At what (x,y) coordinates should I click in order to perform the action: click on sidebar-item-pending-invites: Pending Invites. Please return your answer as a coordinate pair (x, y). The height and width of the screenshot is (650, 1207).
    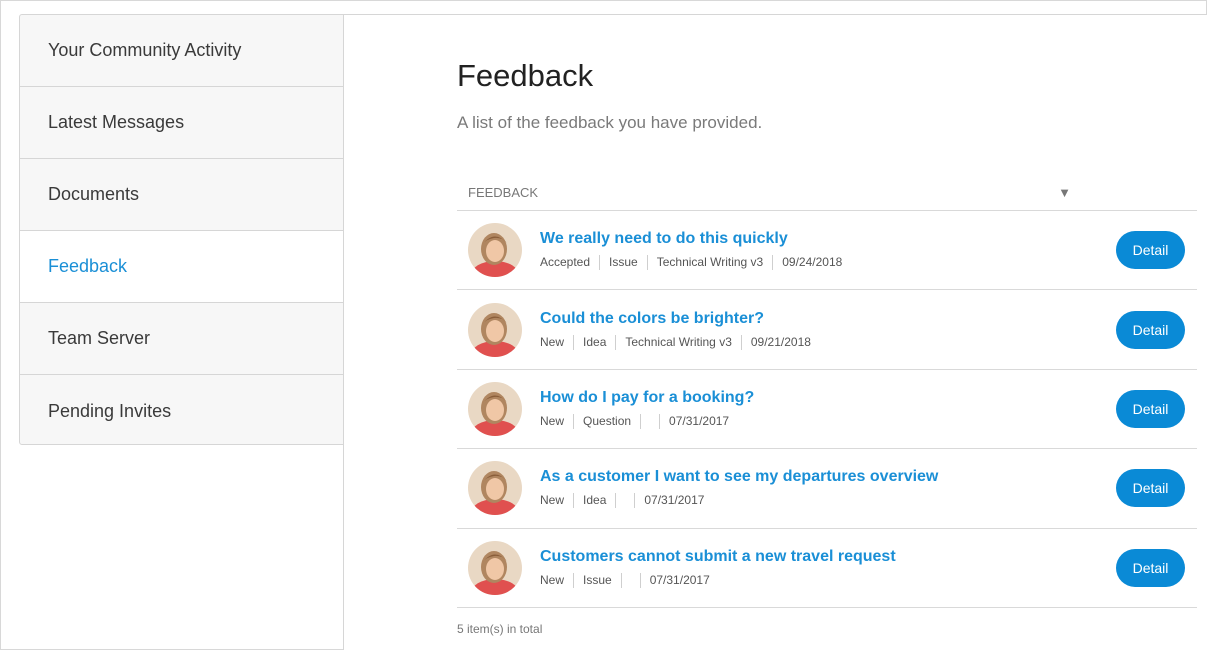
    Looking at the image, I should click on (187, 411).